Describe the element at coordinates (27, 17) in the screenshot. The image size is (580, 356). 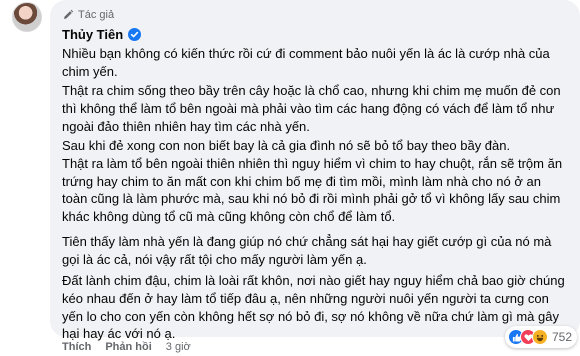
I see `avatar` at that location.